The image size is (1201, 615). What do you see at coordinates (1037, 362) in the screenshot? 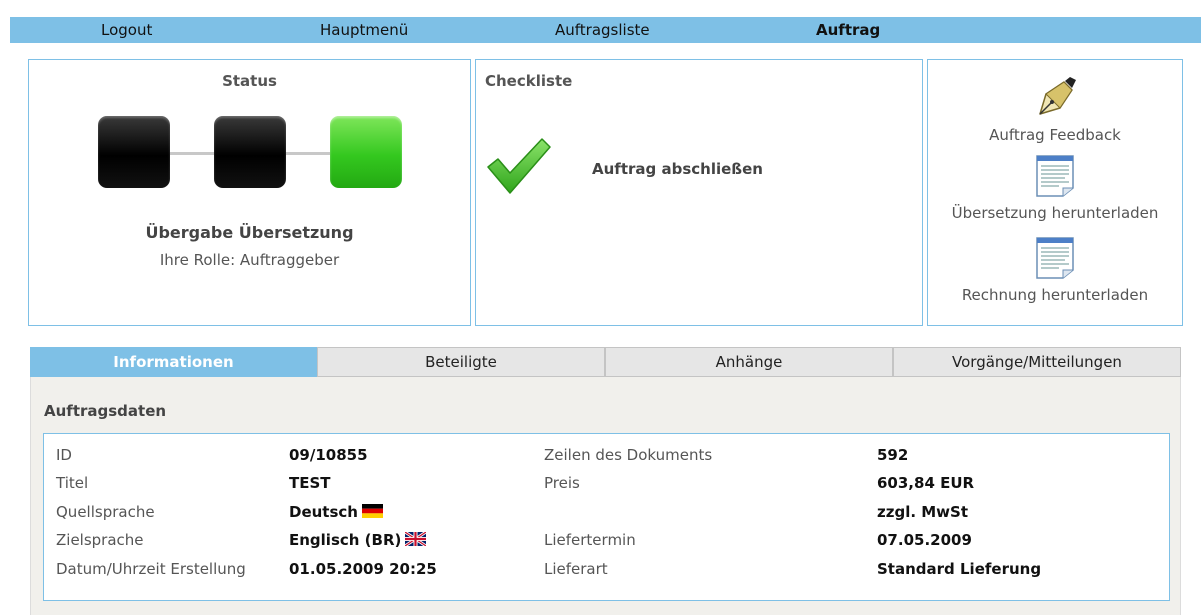
I see `tab-vorgaenge: Vorgänge/Mitteilungen` at bounding box center [1037, 362].